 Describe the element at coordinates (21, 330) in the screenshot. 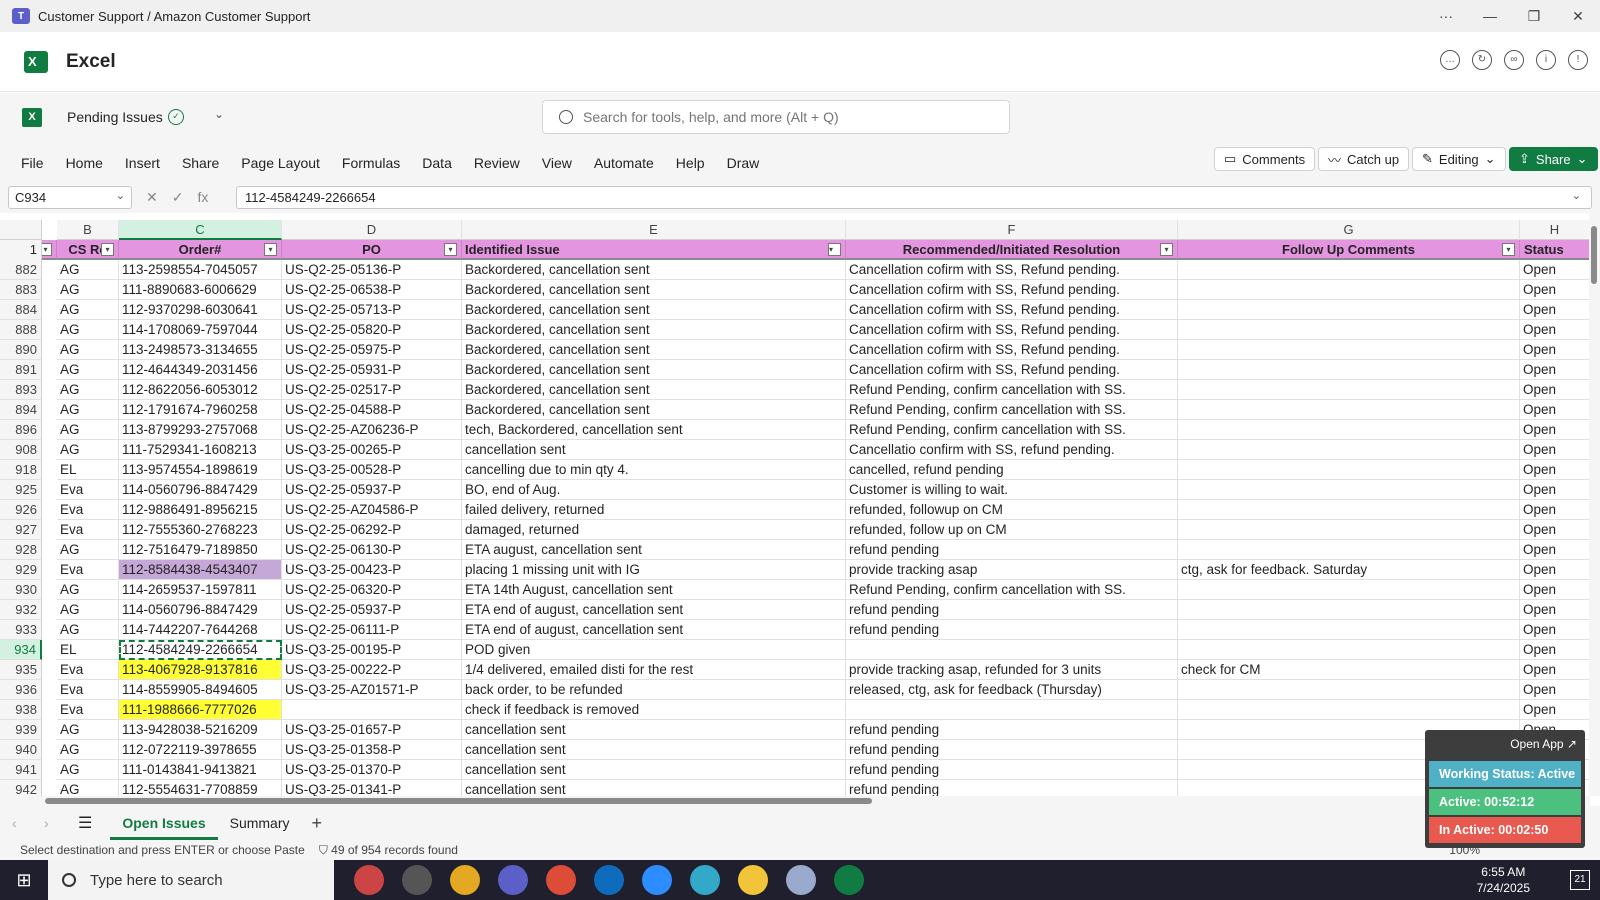

I see `row-number: 888` at that location.